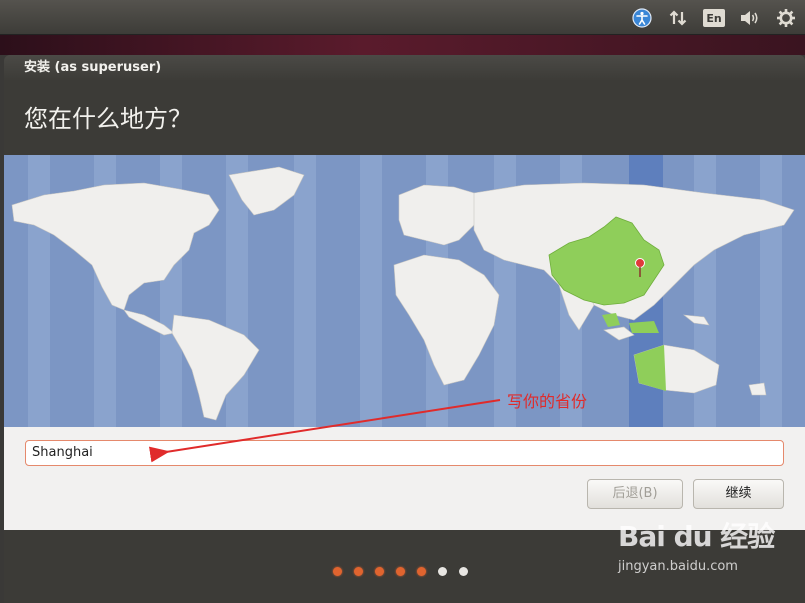 Image resolution: width=805 pixels, height=603 pixels. What do you see at coordinates (644, 327) in the screenshot?
I see `highlight-island` at bounding box center [644, 327].